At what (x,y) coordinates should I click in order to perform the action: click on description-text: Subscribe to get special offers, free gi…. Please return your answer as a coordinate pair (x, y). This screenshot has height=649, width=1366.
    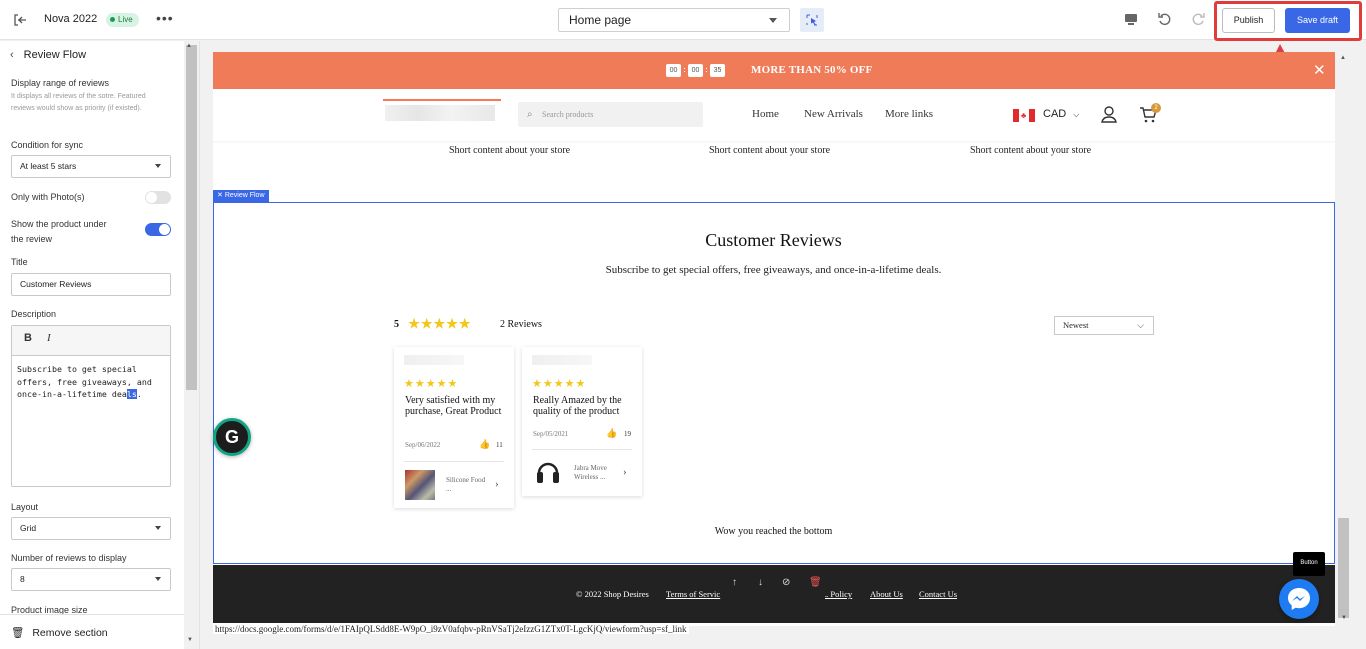
    Looking at the image, I should click on (91, 382).